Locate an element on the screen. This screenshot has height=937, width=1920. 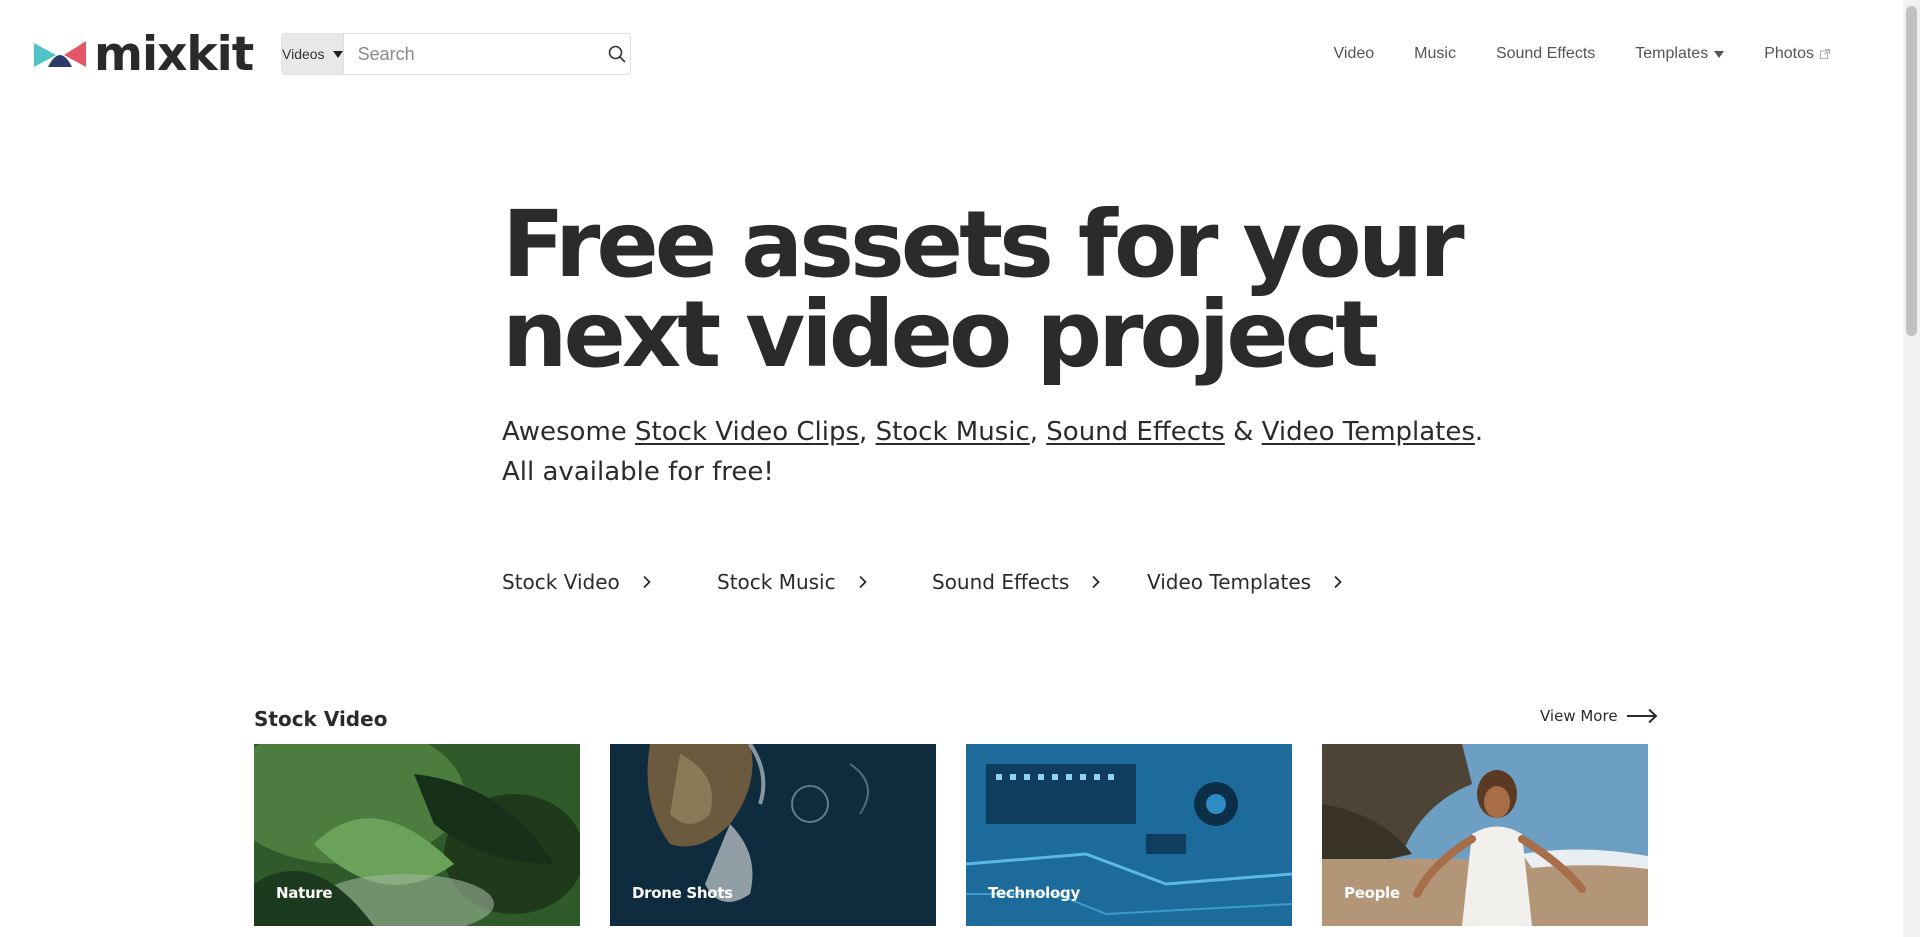
quick-link-label: Stock Video is located at coordinates (561, 582).